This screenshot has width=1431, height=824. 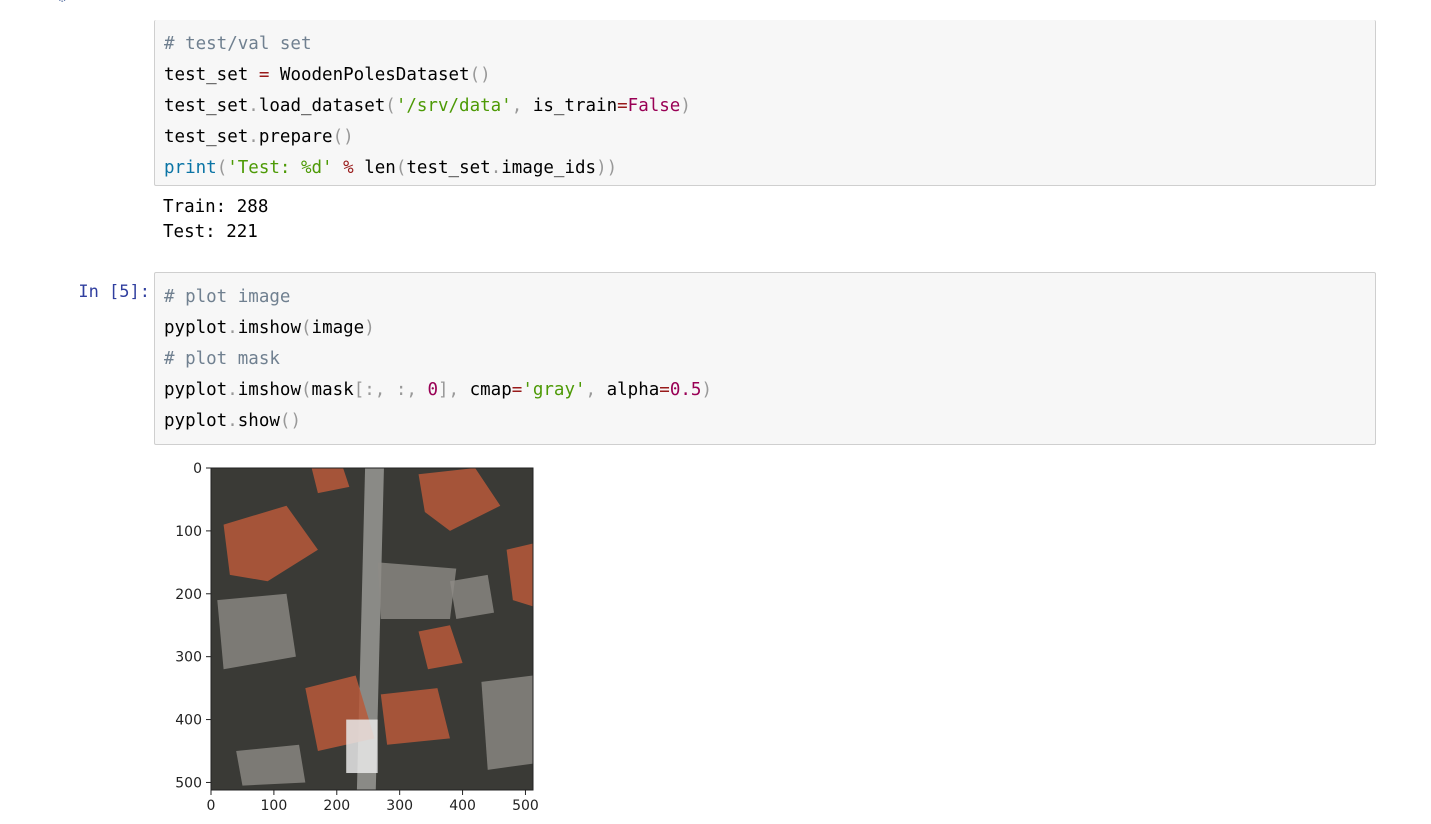 What do you see at coordinates (280, 168) in the screenshot?
I see `code-token: 'Test: %d'` at bounding box center [280, 168].